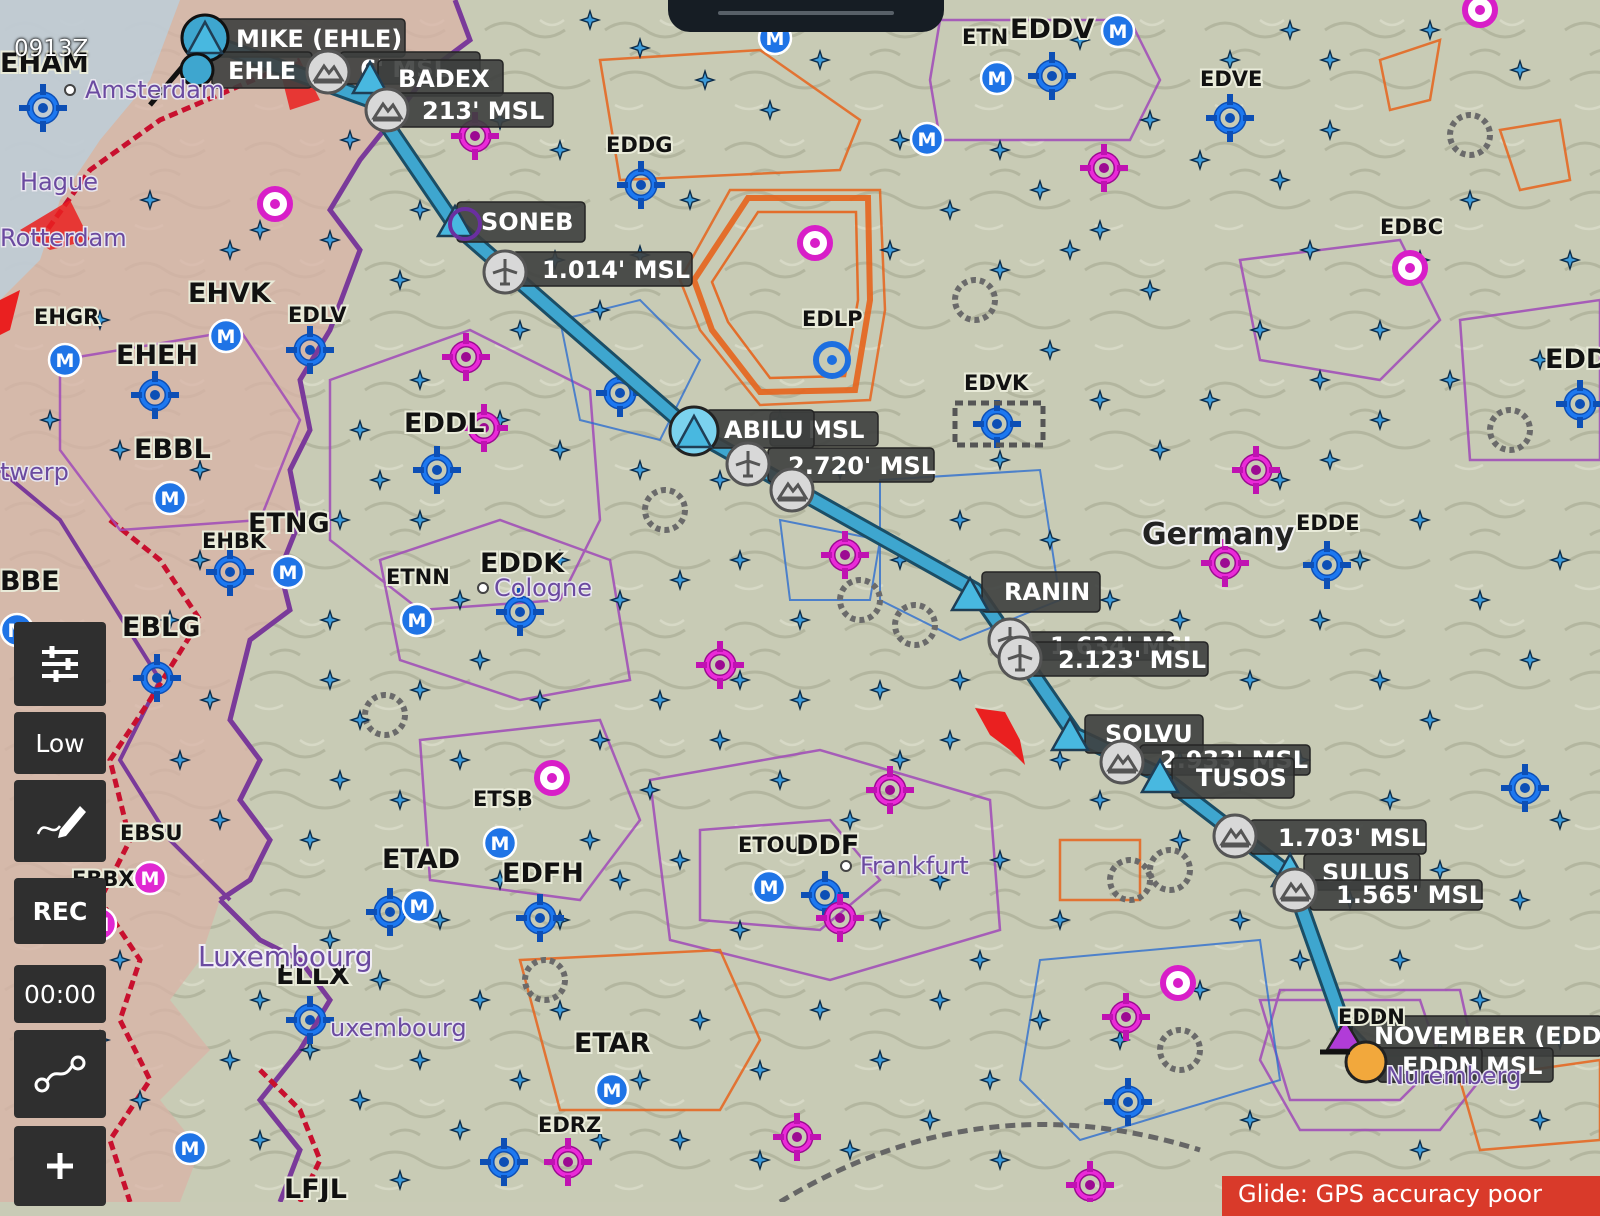 The width and height of the screenshot is (1600, 1216). Describe the element at coordinates (914, 866) in the screenshot. I see `city-label-frankfurt: Frankfurt` at that location.